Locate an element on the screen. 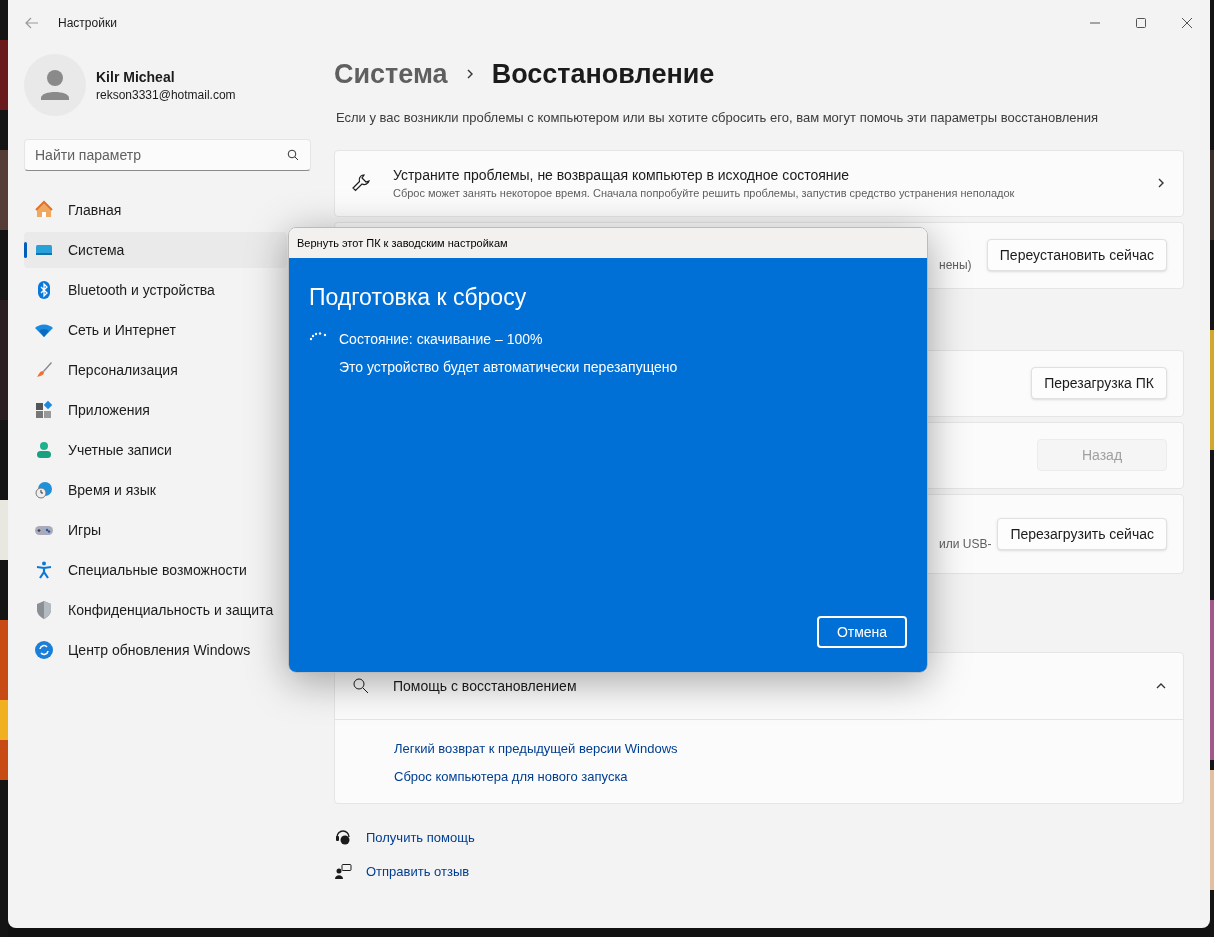  nav-item: Приложения is located at coordinates (155, 410).